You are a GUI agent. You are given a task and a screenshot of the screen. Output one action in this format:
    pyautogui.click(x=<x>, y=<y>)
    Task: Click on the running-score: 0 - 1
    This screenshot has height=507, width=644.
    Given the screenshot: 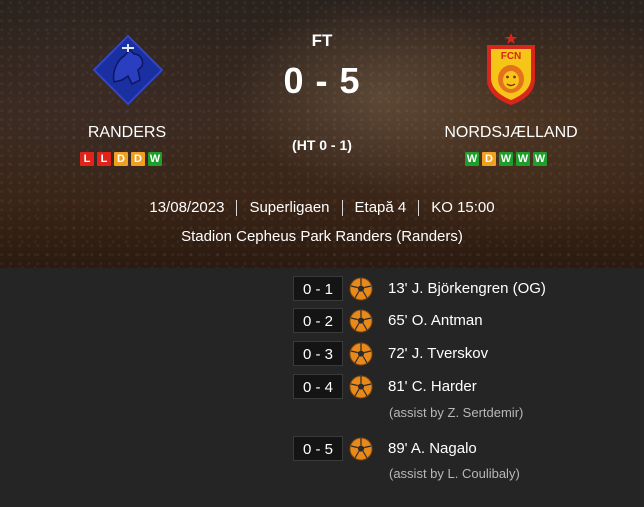 What is the action you would take?
    pyautogui.click(x=318, y=288)
    